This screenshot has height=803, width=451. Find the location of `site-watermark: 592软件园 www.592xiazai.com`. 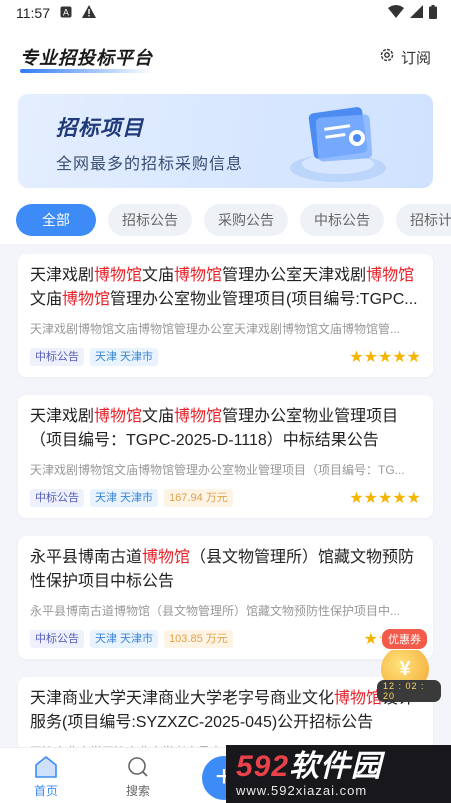

site-watermark: 592软件园 www.592xiazai.com is located at coordinates (338, 774).